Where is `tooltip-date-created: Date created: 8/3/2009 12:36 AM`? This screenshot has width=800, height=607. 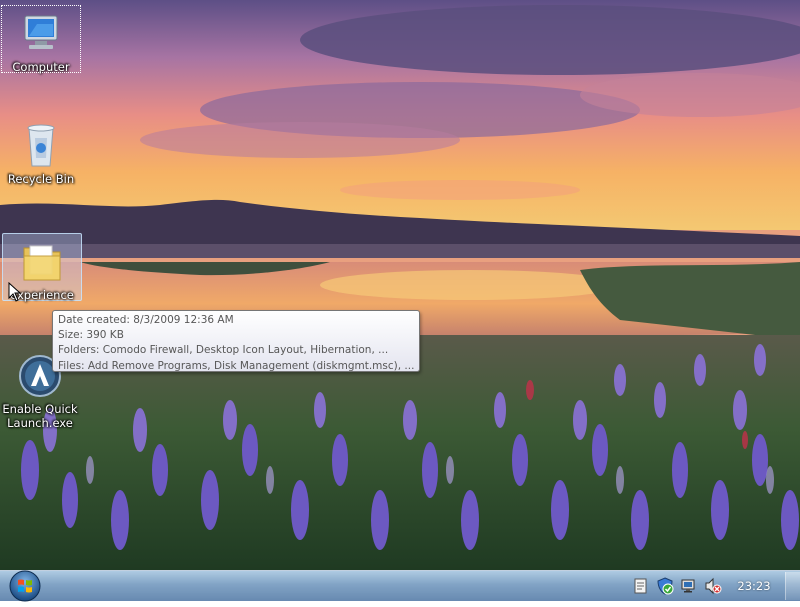 tooltip-date-created: Date created: 8/3/2009 12:36 AM is located at coordinates (146, 320).